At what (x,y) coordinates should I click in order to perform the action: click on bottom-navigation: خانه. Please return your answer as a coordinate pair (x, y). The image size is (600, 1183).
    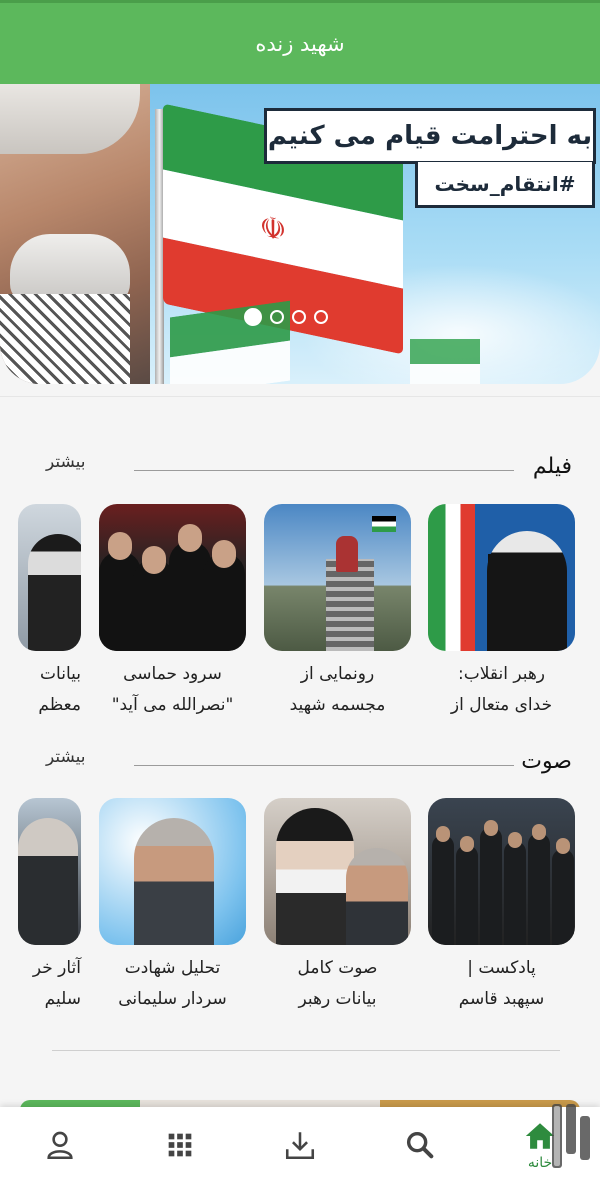
    Looking at the image, I should click on (300, 1145).